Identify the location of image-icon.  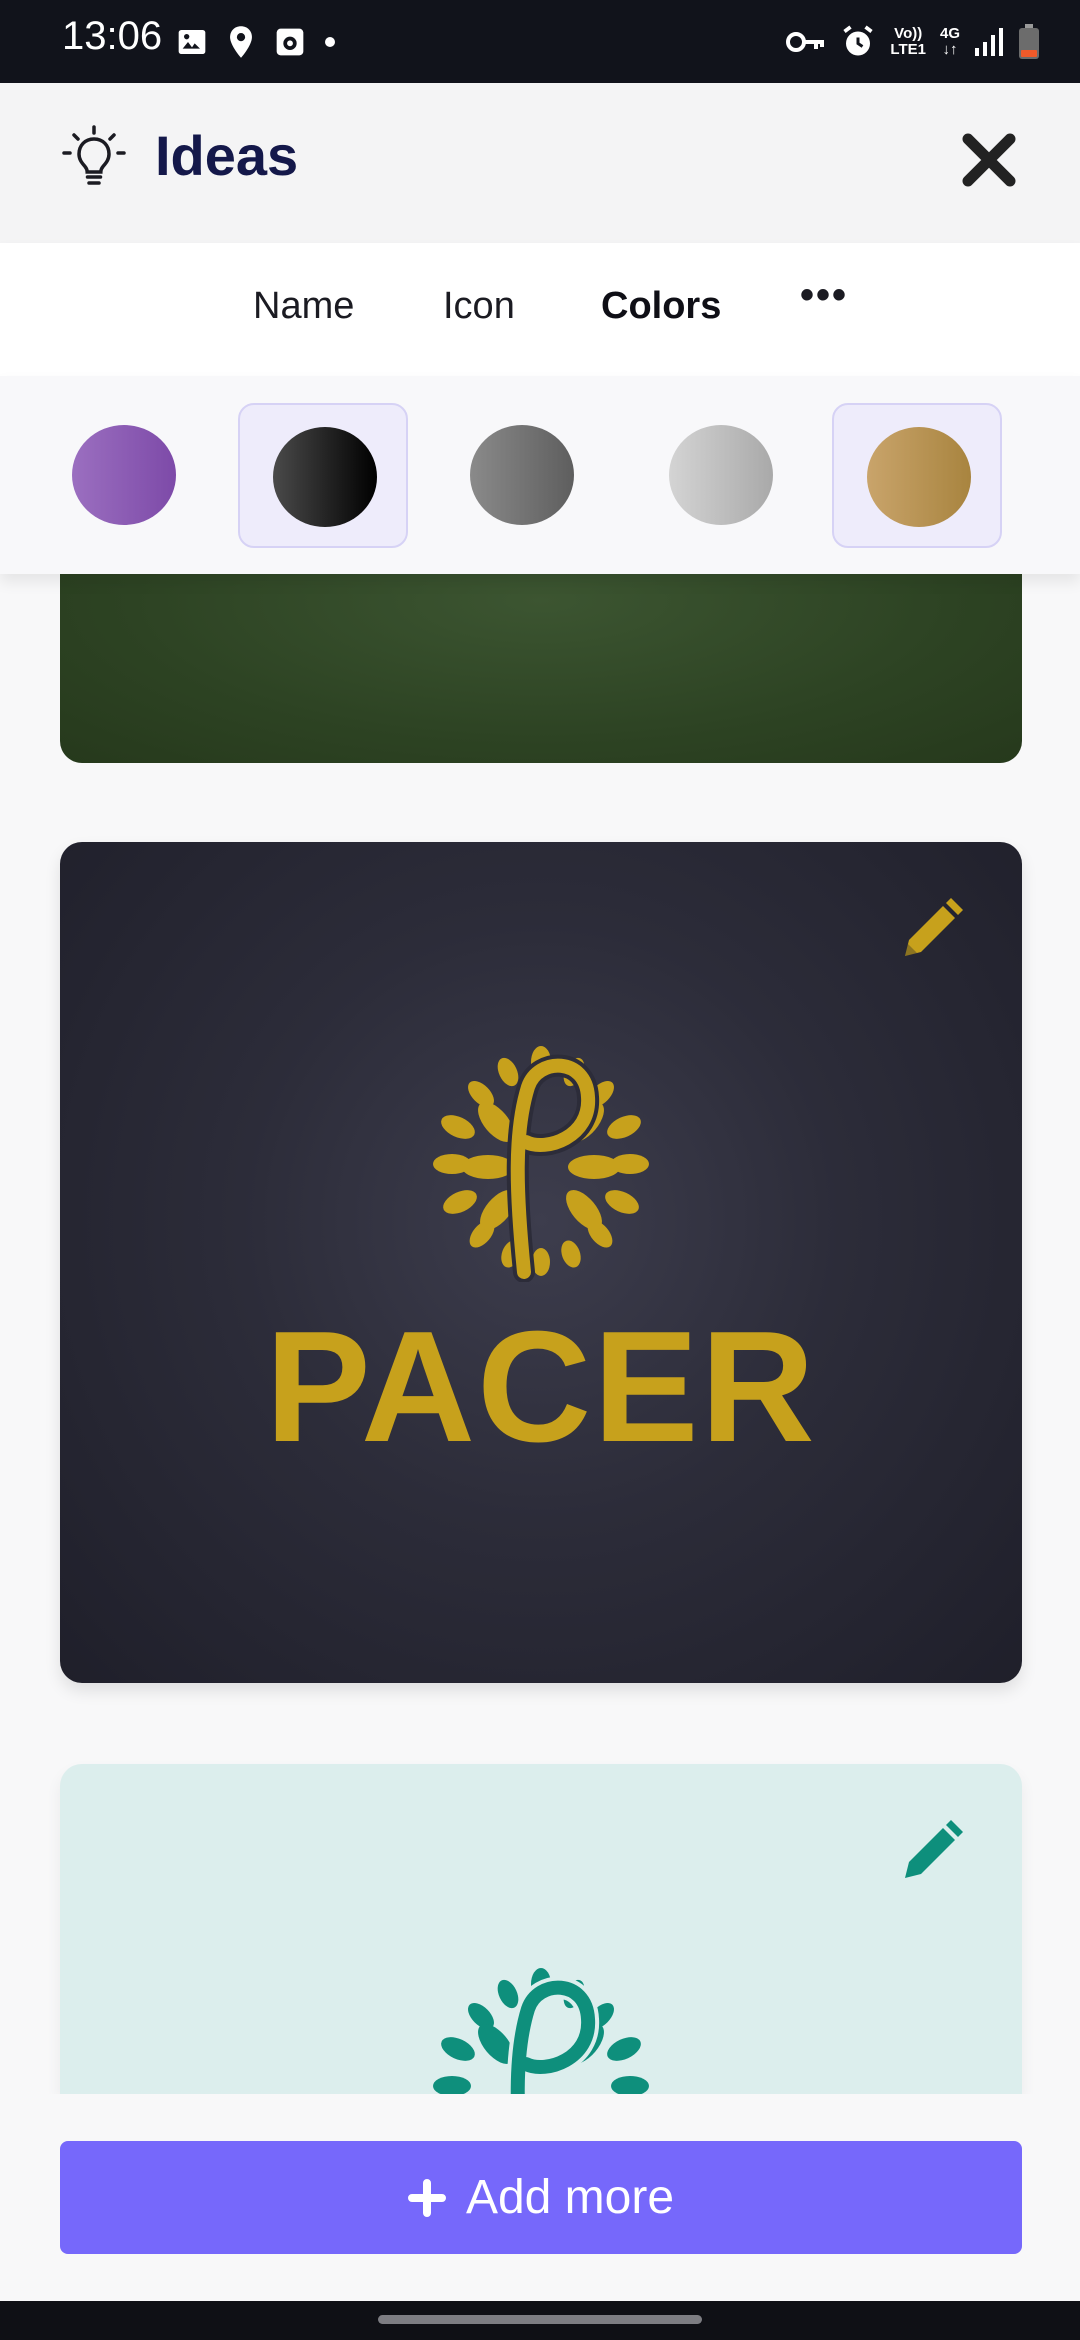
(192, 42).